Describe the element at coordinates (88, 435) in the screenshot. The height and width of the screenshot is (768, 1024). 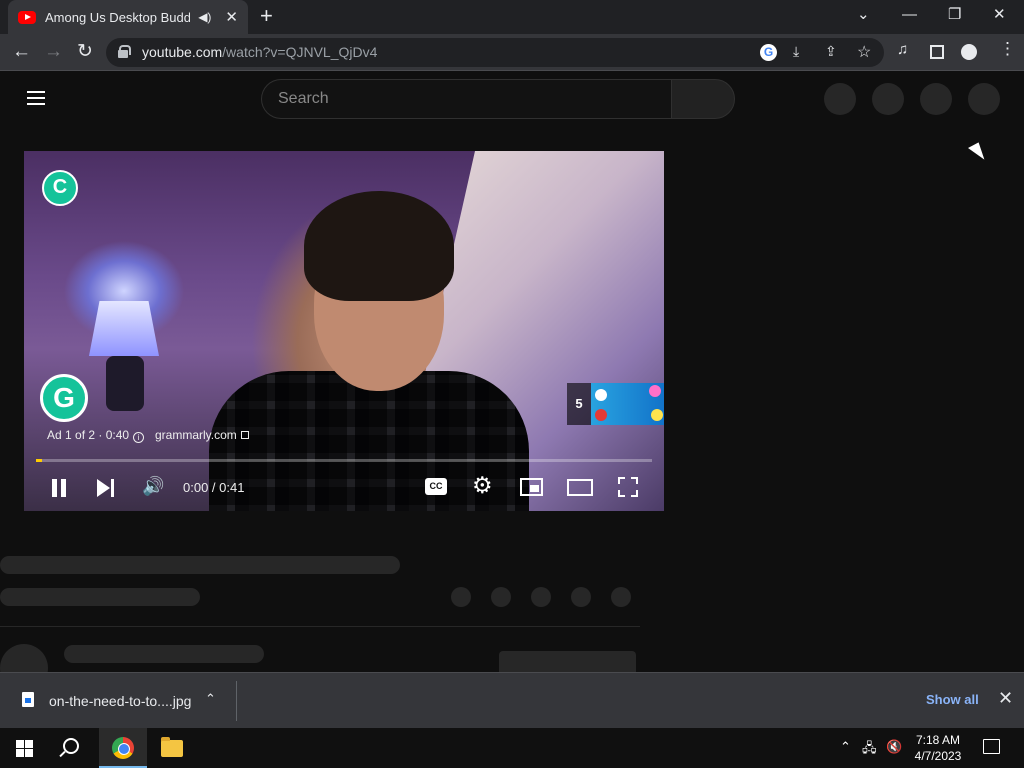
I see `ad-badge-text: Ad 1 of 2 · 0:40` at that location.